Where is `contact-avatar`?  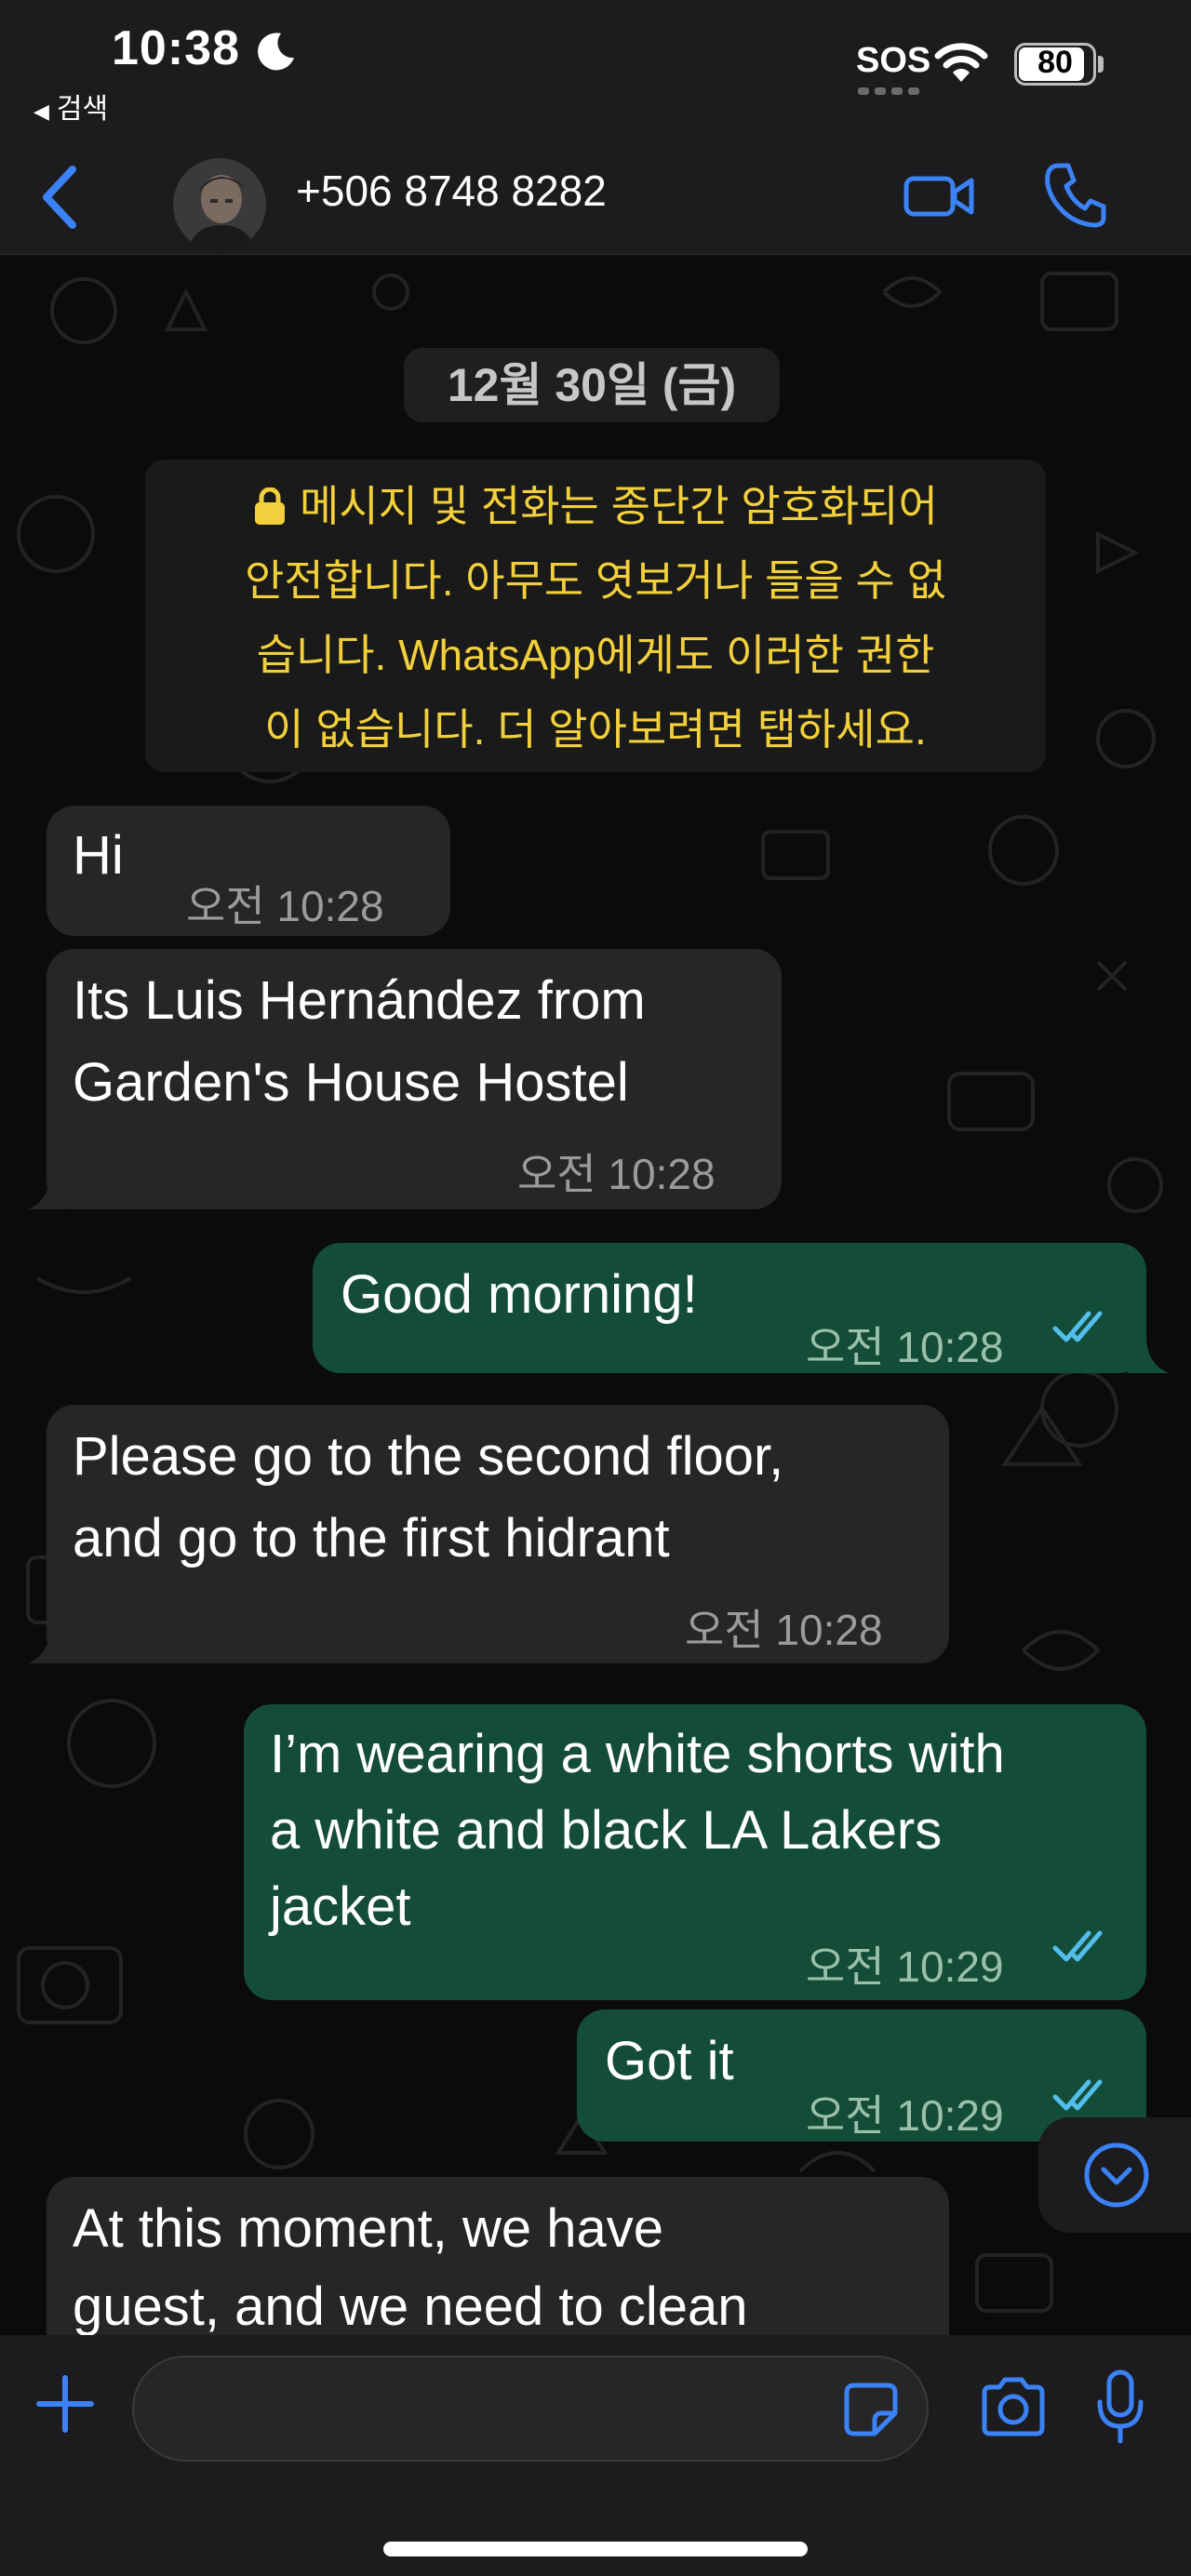 contact-avatar is located at coordinates (219, 204).